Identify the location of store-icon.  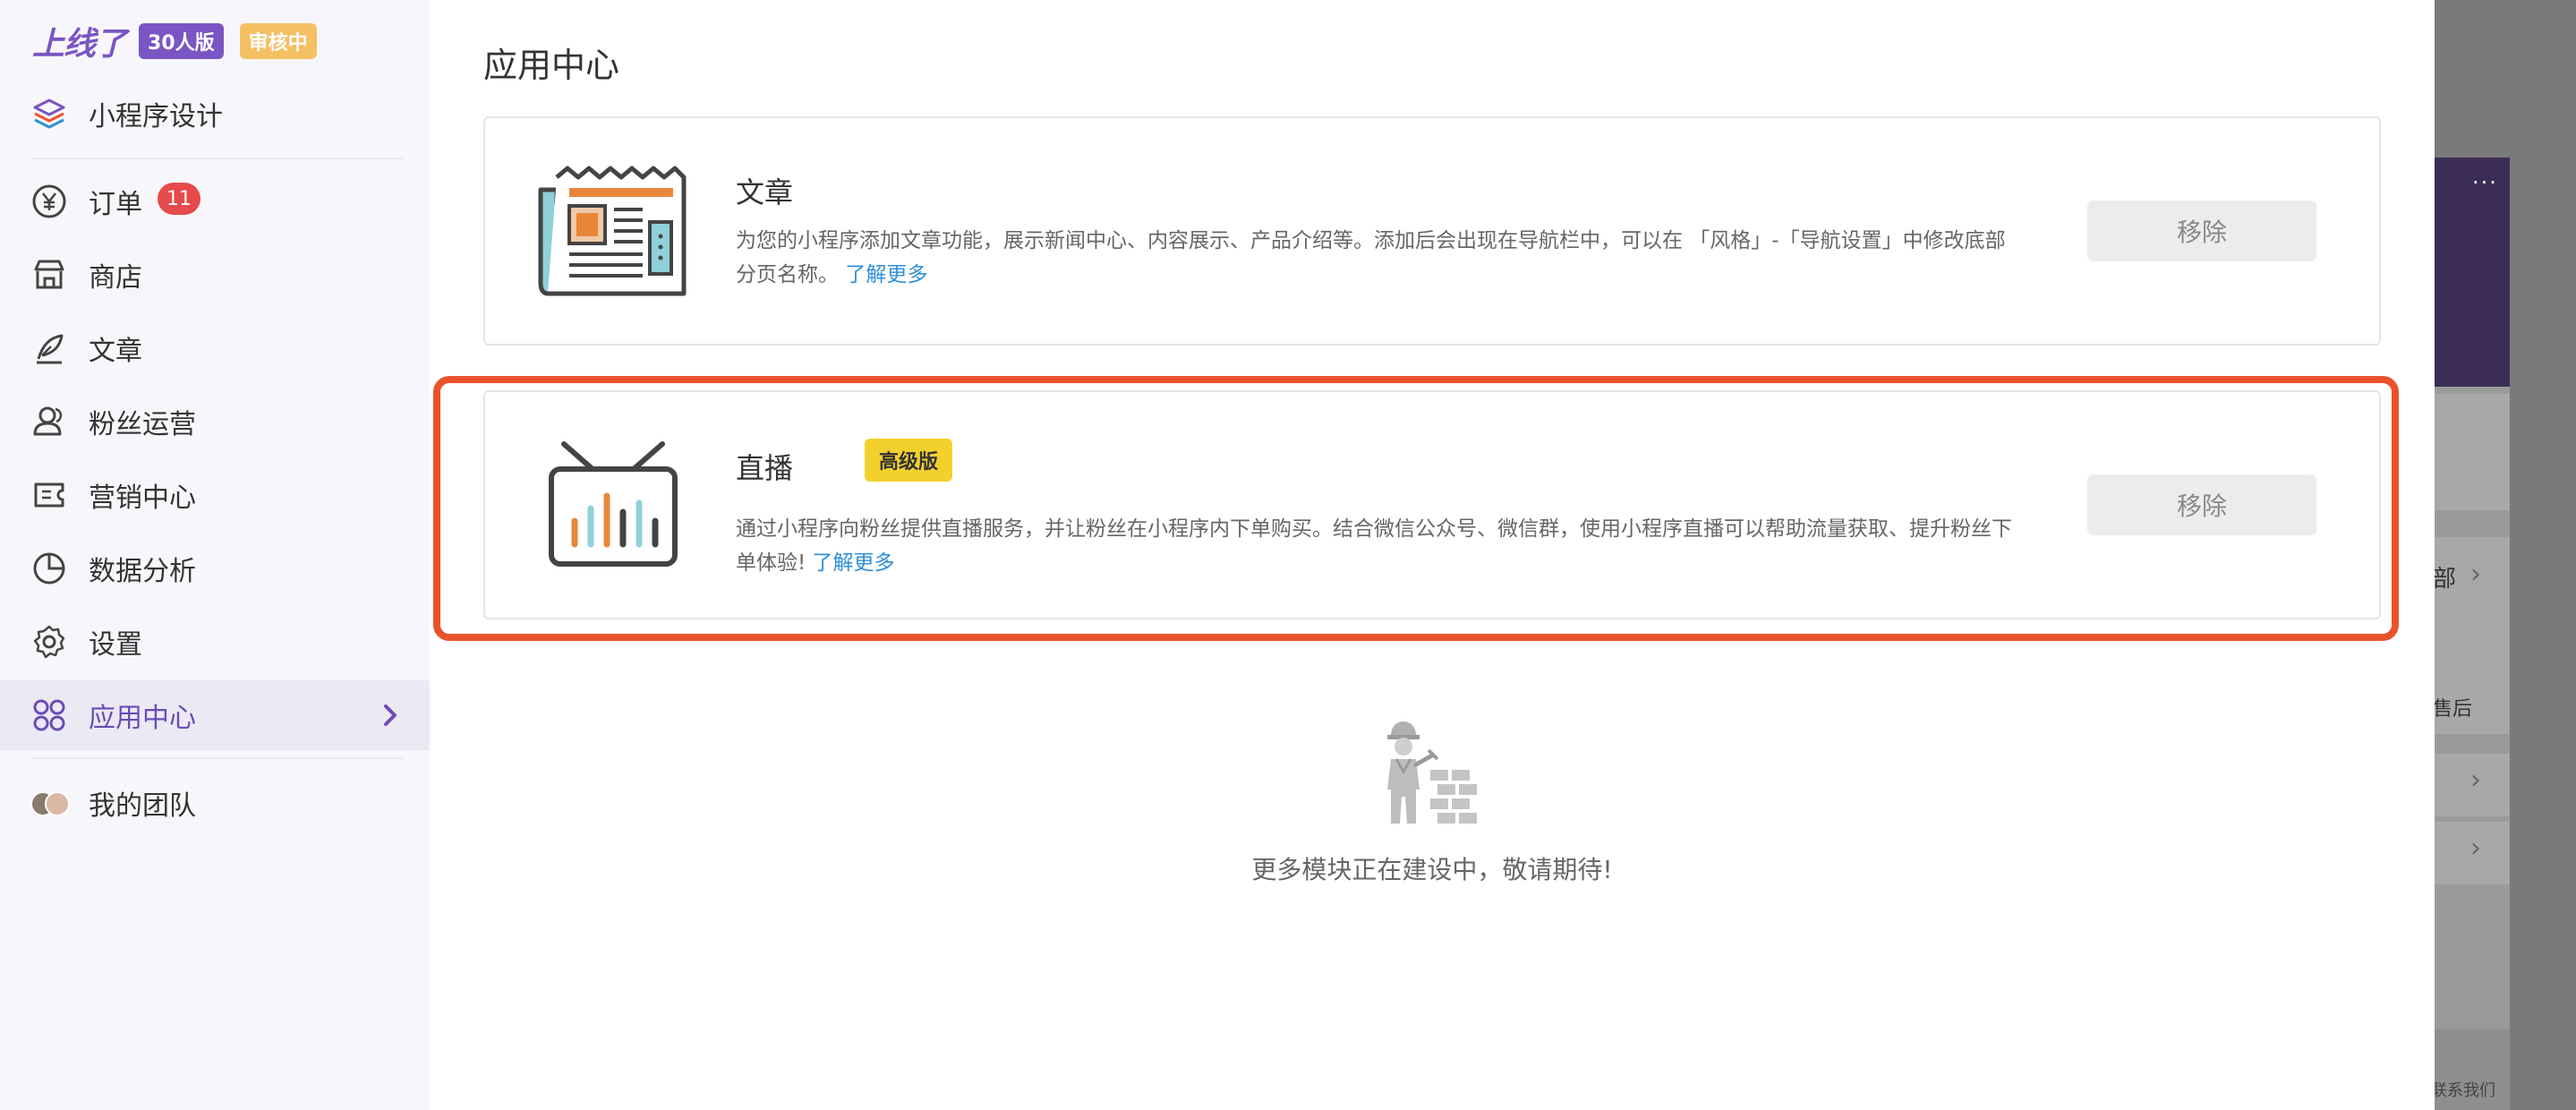
(49, 275).